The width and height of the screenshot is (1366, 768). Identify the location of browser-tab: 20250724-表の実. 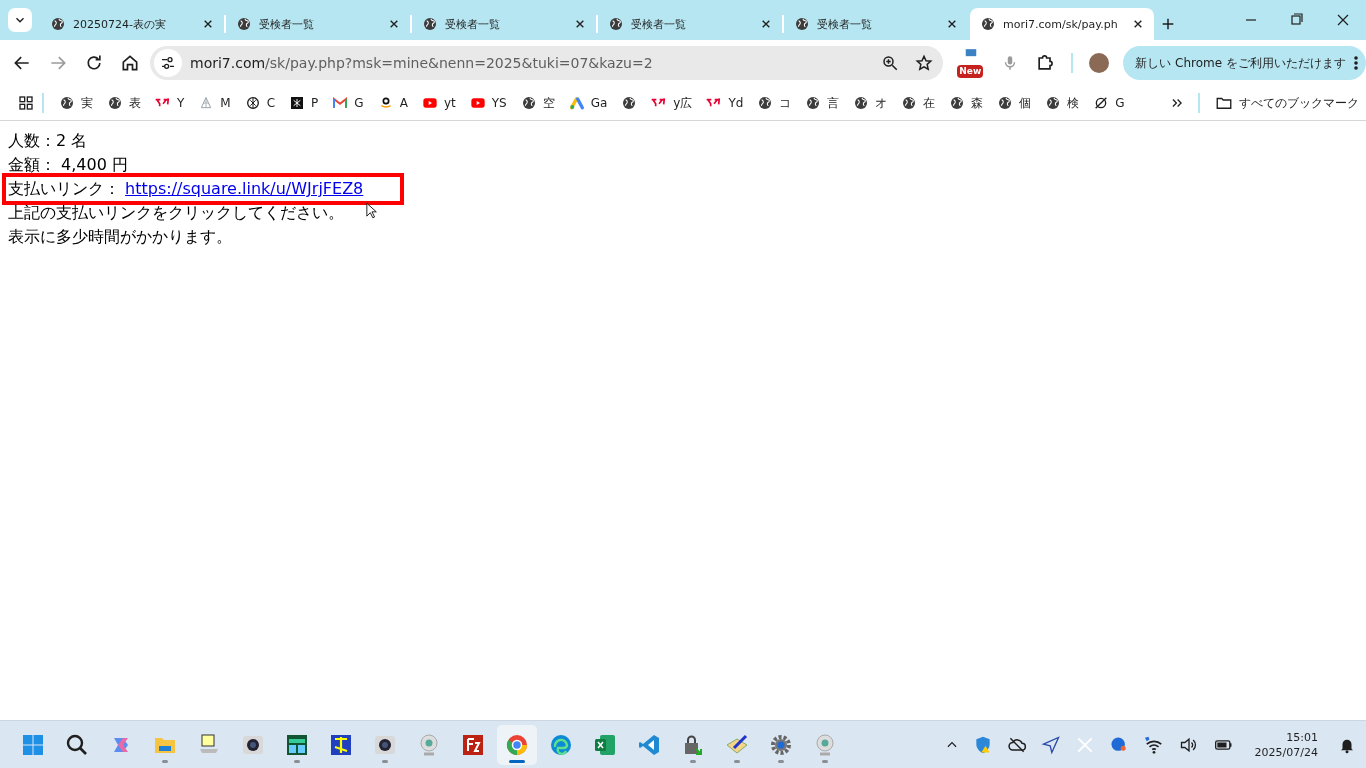
(132, 24).